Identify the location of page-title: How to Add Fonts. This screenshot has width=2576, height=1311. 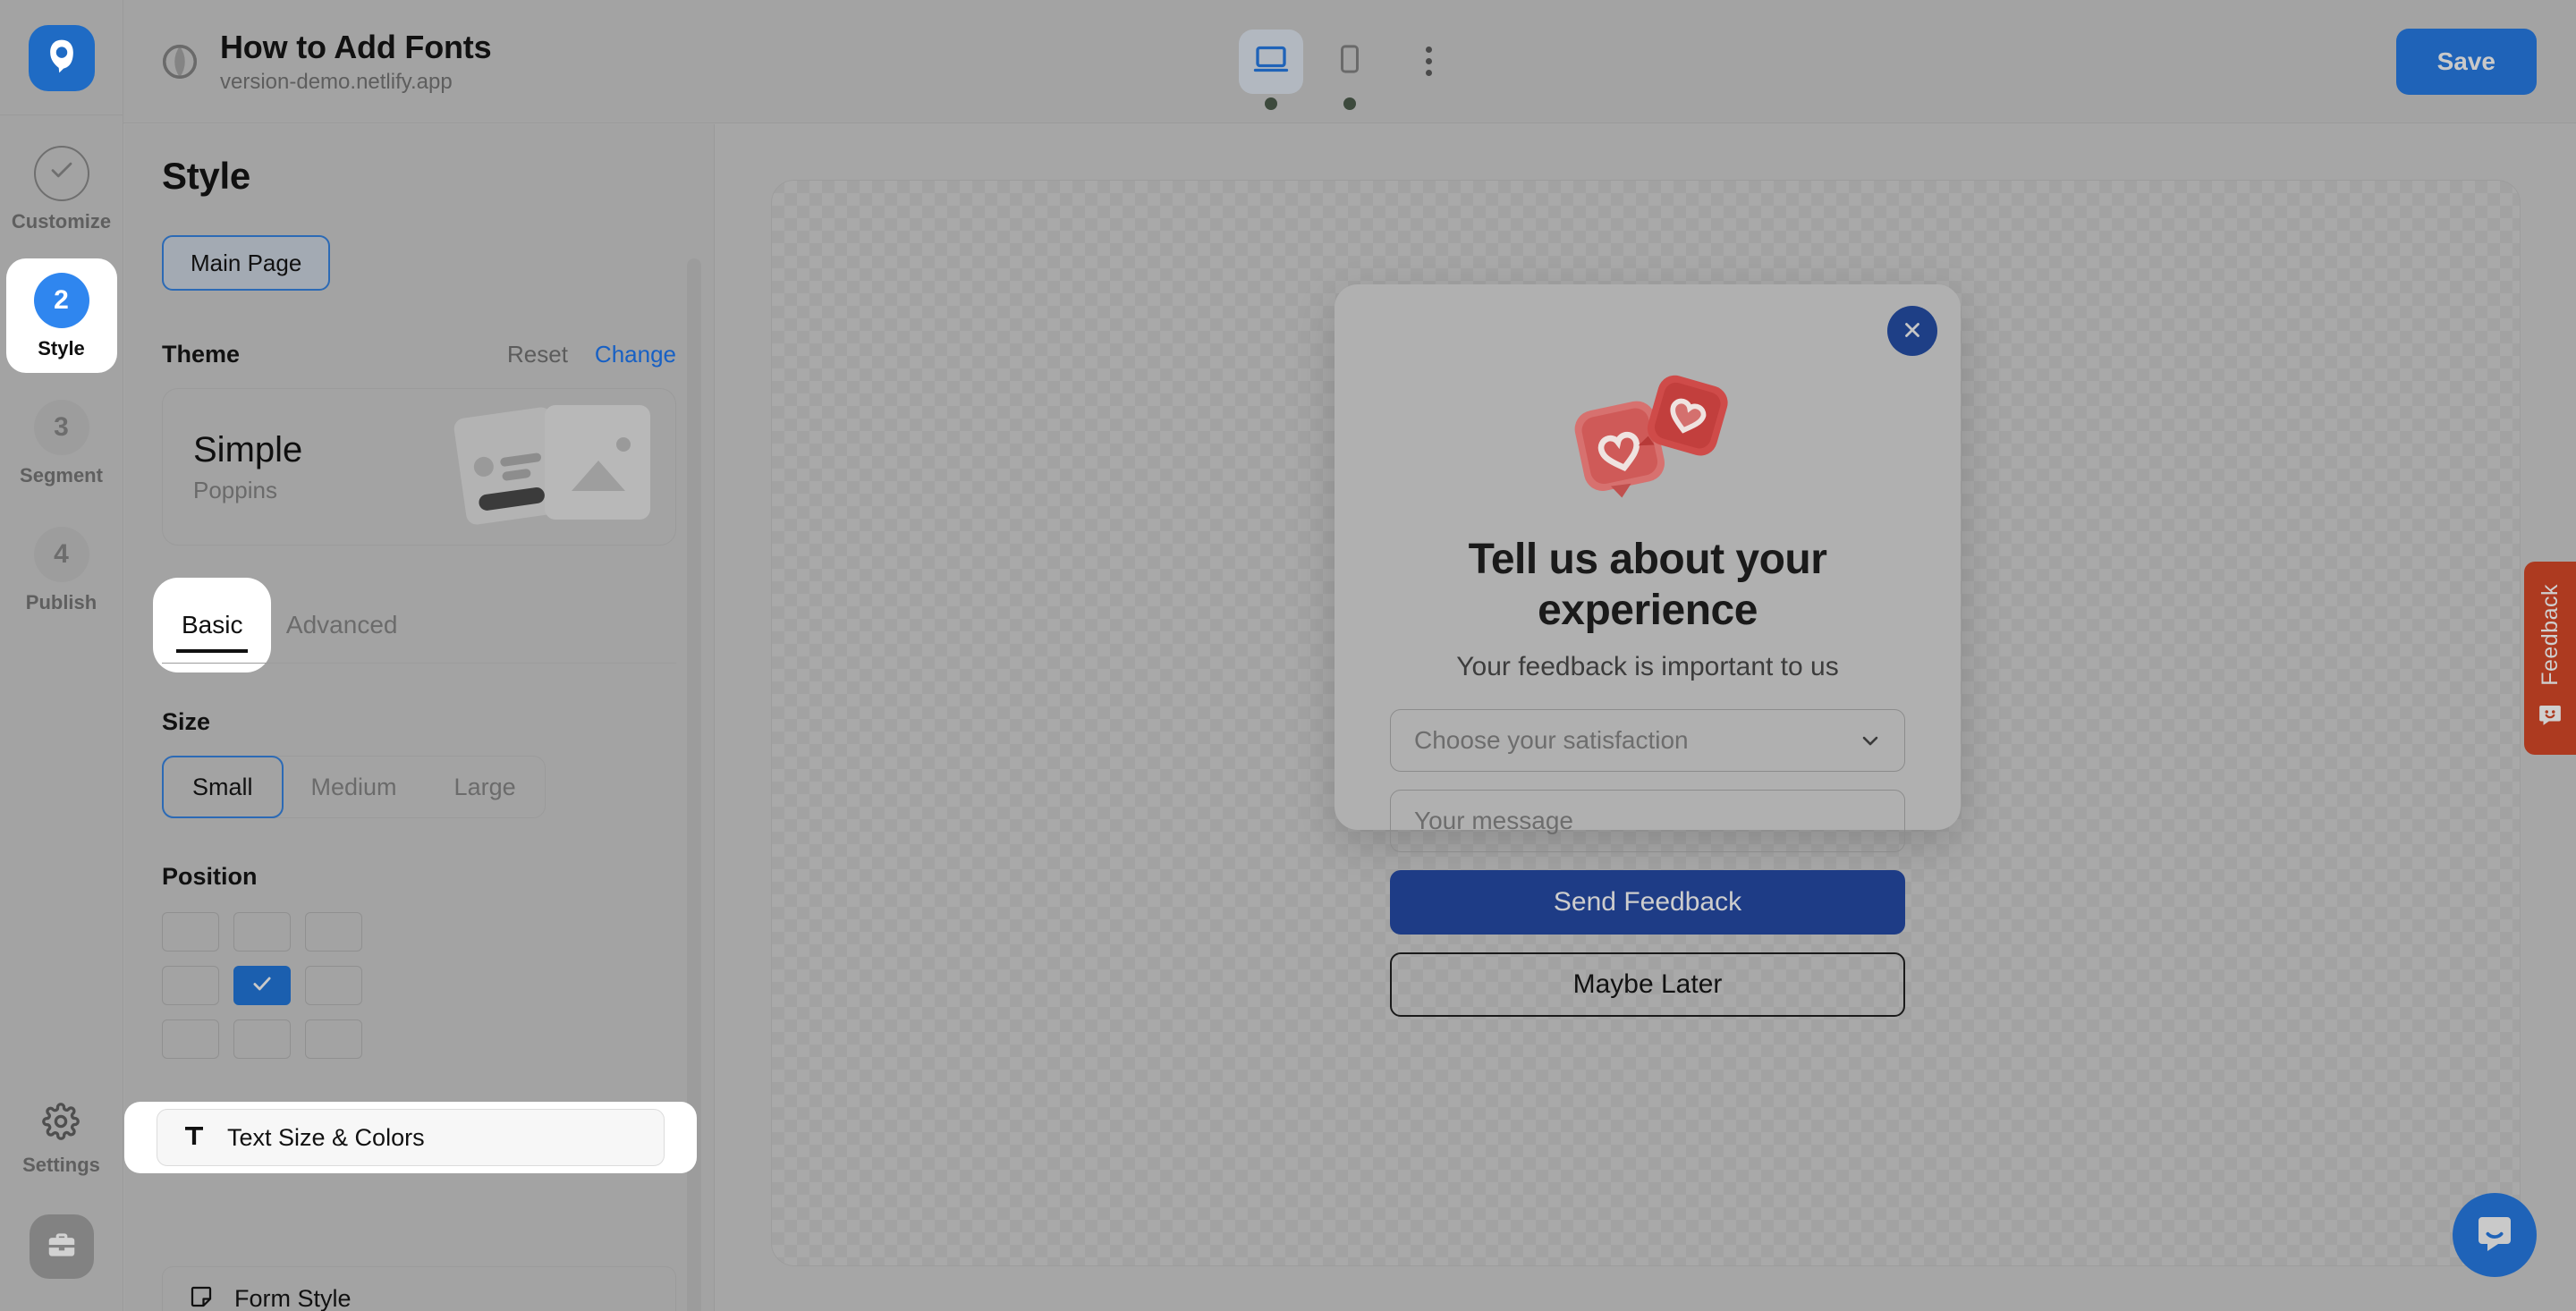
(356, 46).